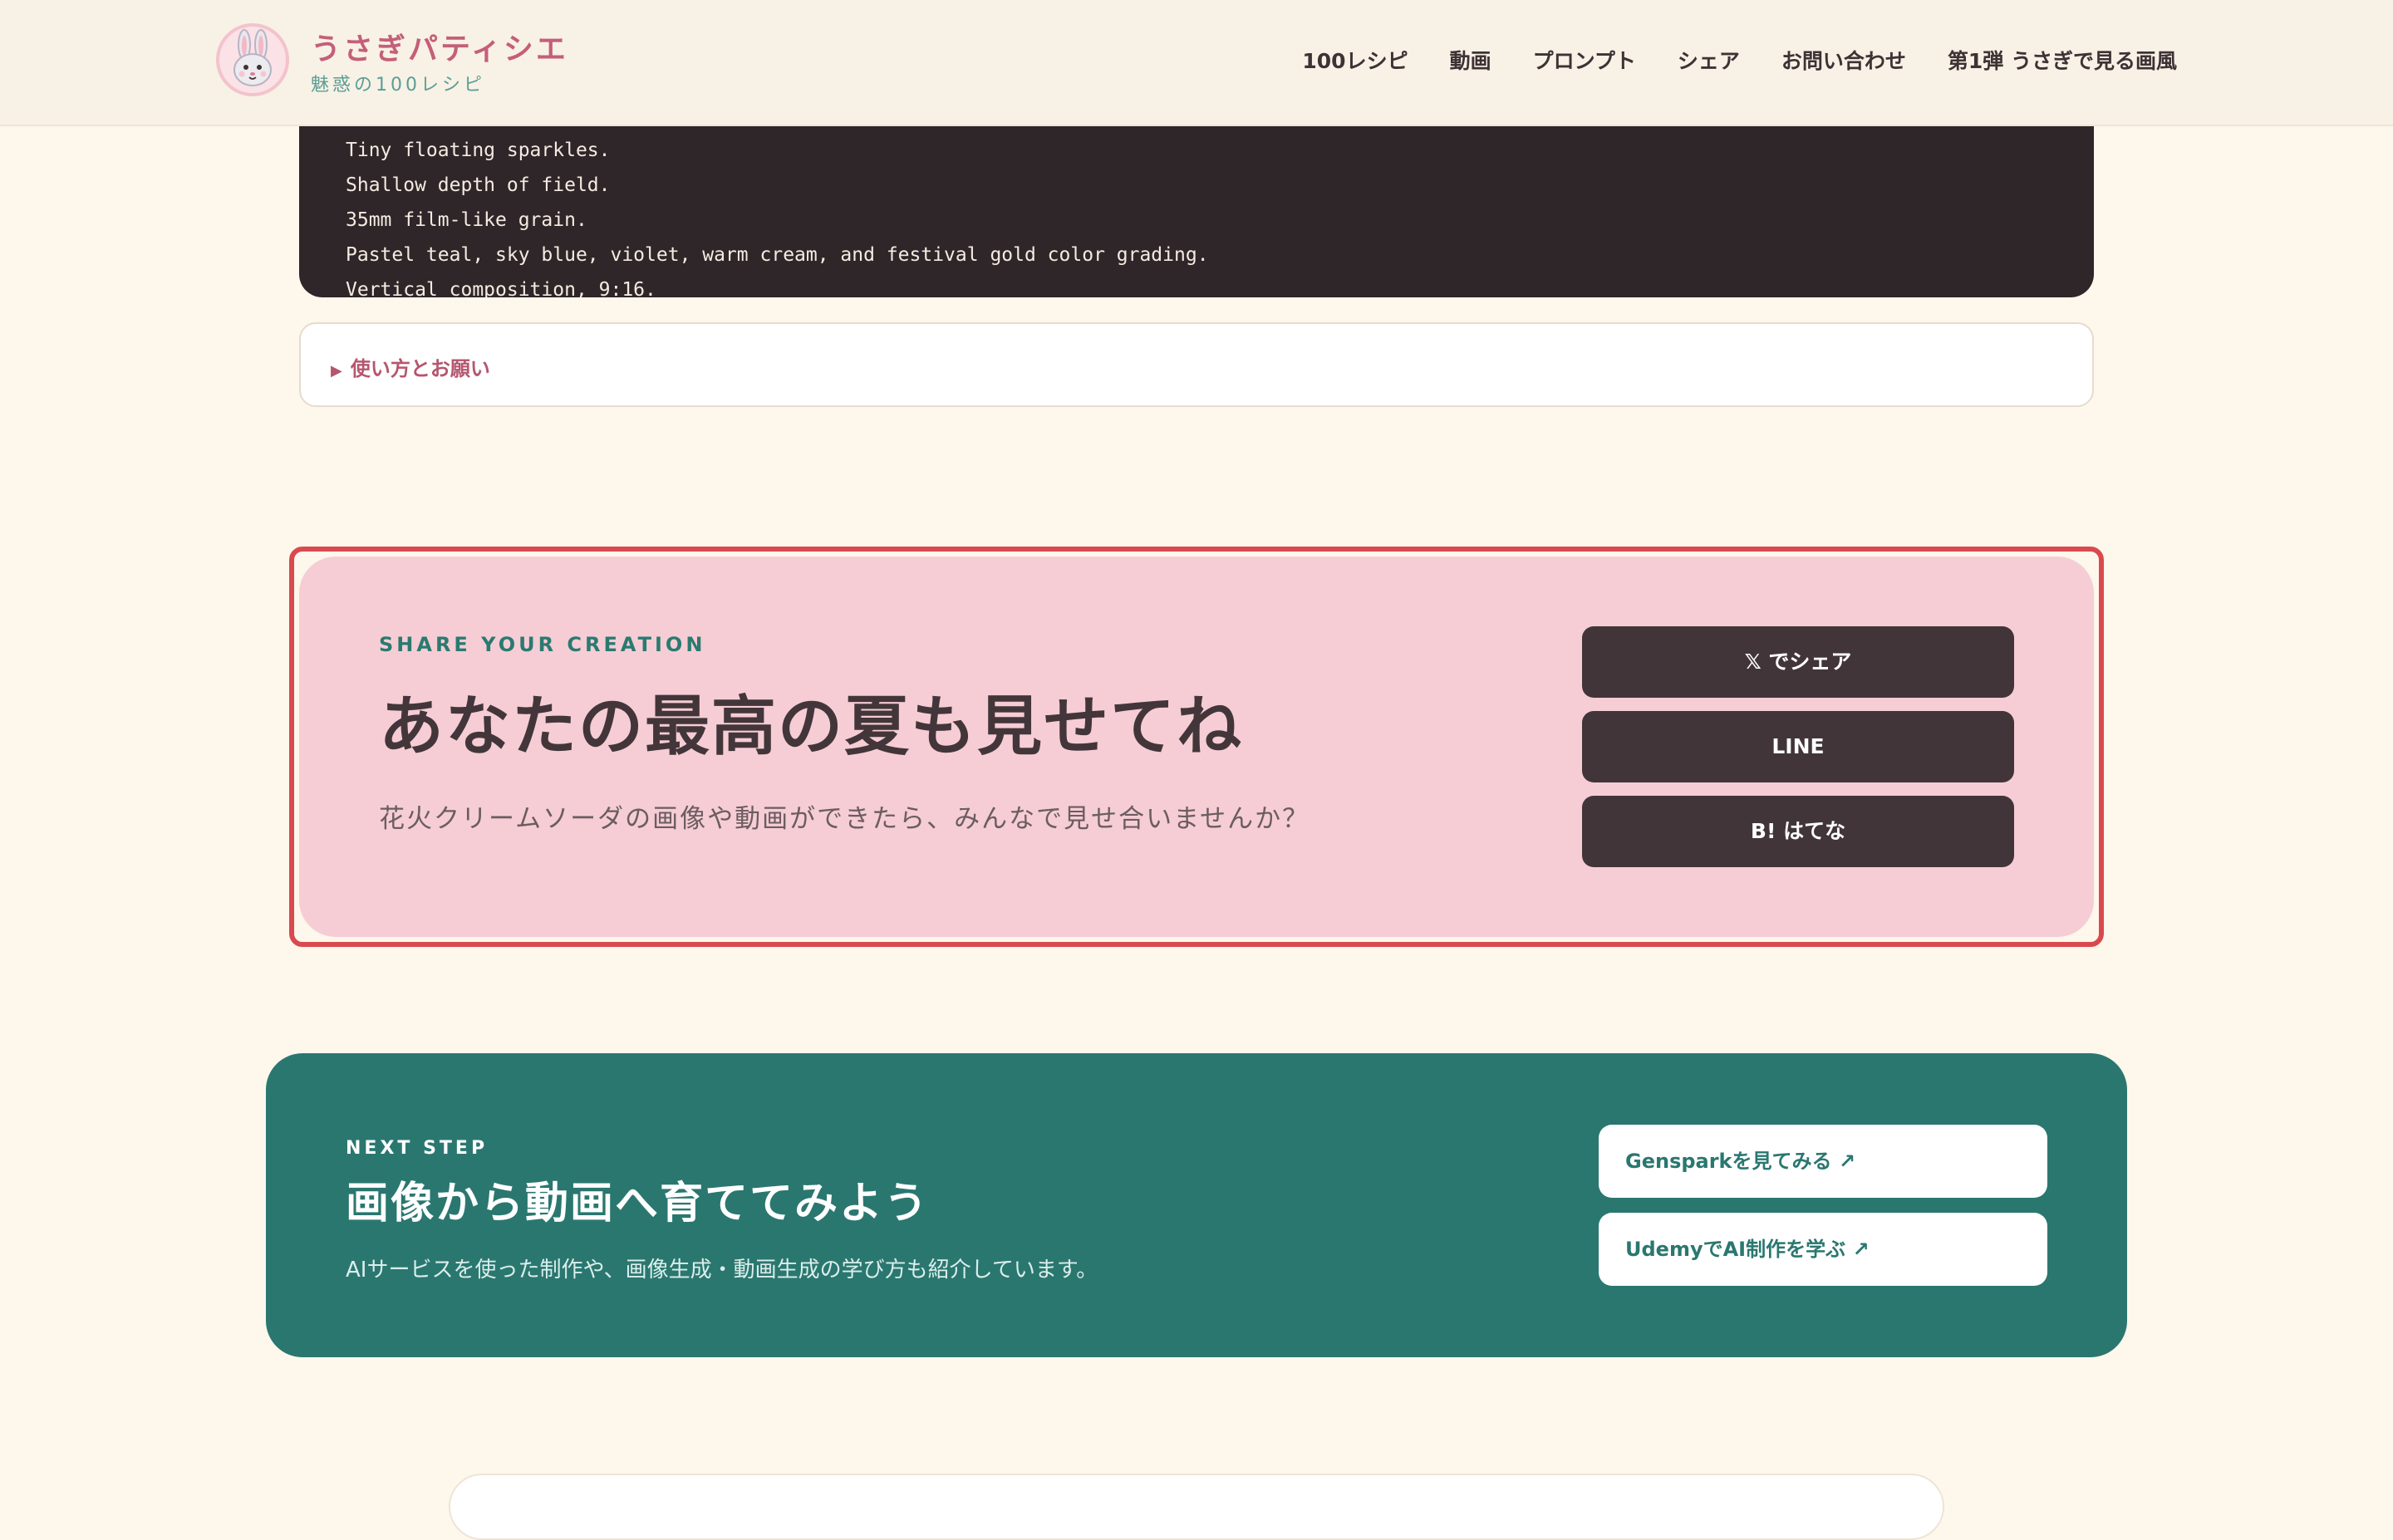 This screenshot has height=1540, width=2393. I want to click on nav-item-videos: 動画, so click(1471, 60).